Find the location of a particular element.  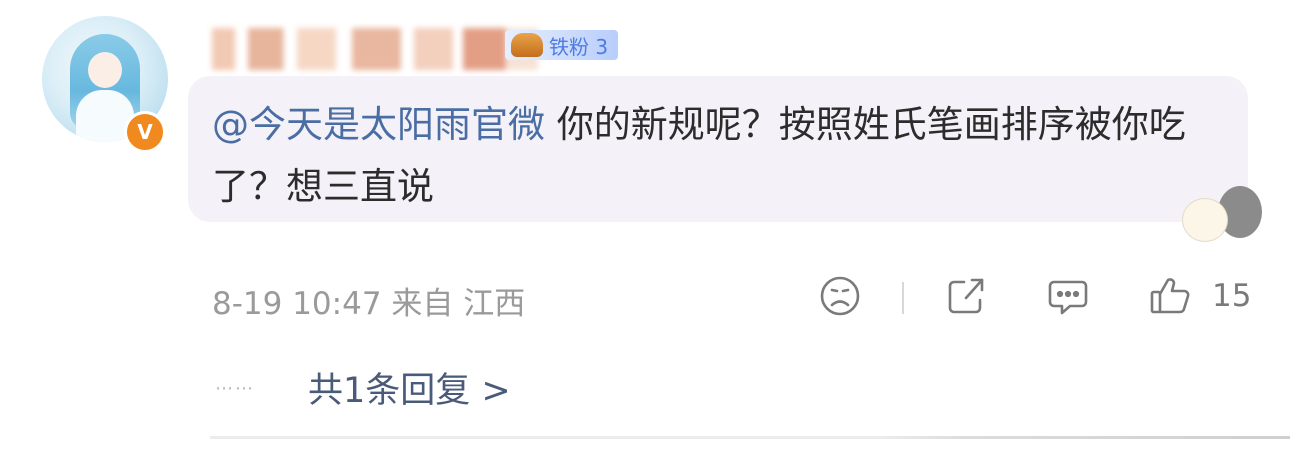

like-count: 15 is located at coordinates (1232, 296).